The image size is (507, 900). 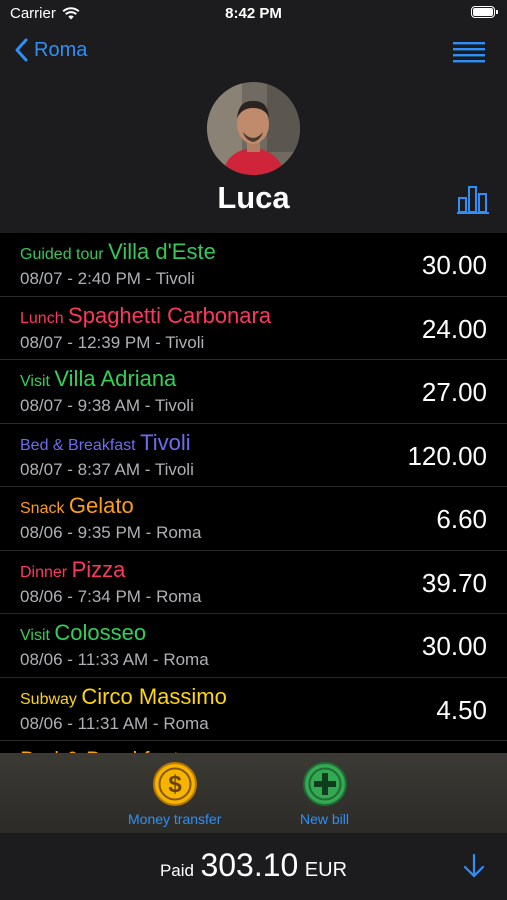 I want to click on expense-meta: 08/07 - 2:40 PM - Tivoli, so click(x=107, y=278).